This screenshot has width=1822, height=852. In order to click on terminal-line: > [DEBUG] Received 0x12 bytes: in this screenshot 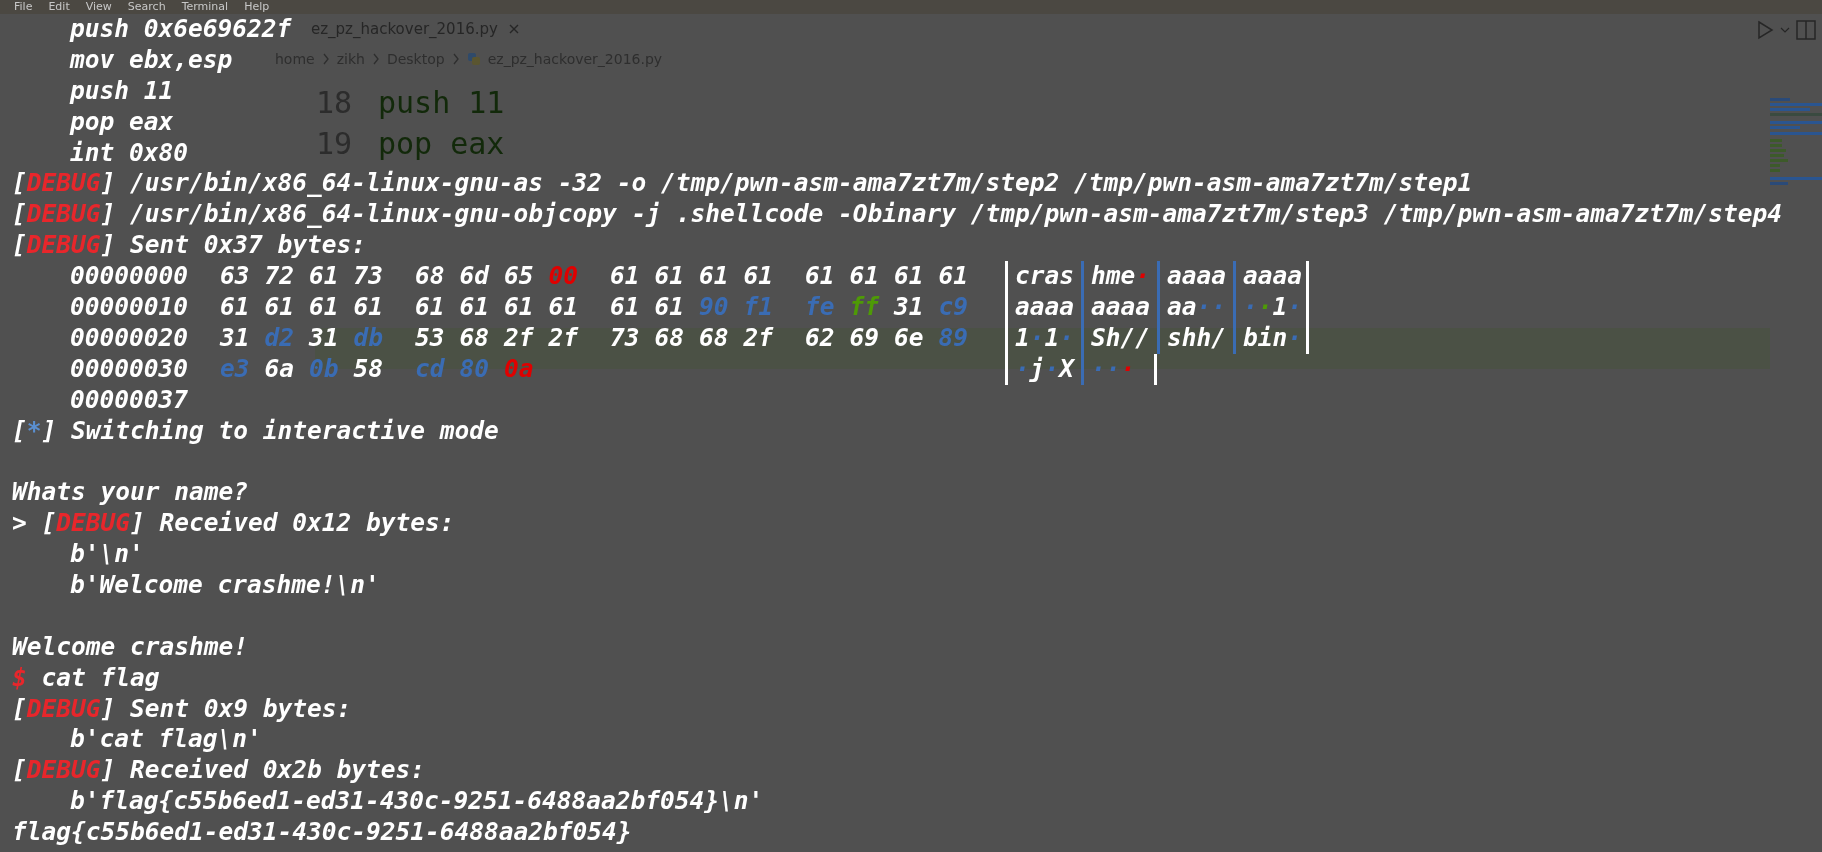, I will do `click(233, 524)`.